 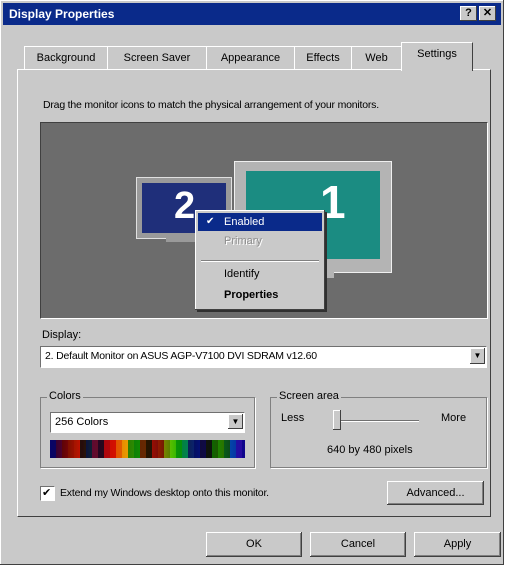 What do you see at coordinates (210, 221) in the screenshot?
I see `check-icon: ✔` at bounding box center [210, 221].